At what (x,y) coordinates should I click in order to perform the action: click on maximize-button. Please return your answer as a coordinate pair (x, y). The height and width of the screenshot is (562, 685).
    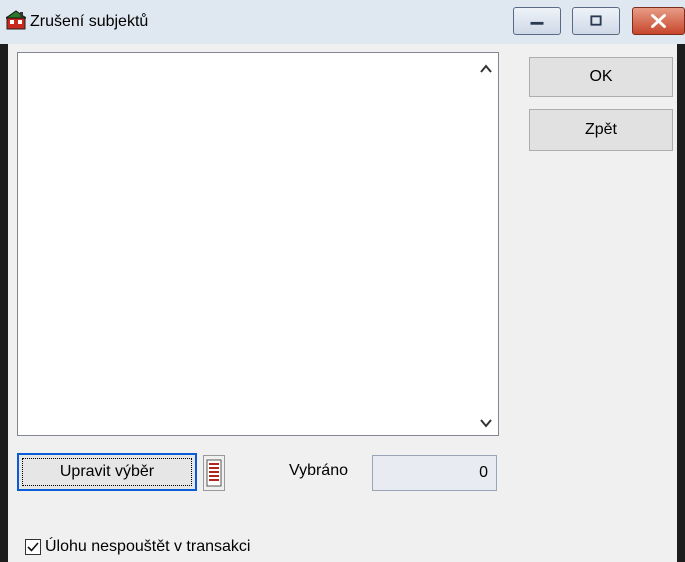
    Looking at the image, I should click on (596, 21).